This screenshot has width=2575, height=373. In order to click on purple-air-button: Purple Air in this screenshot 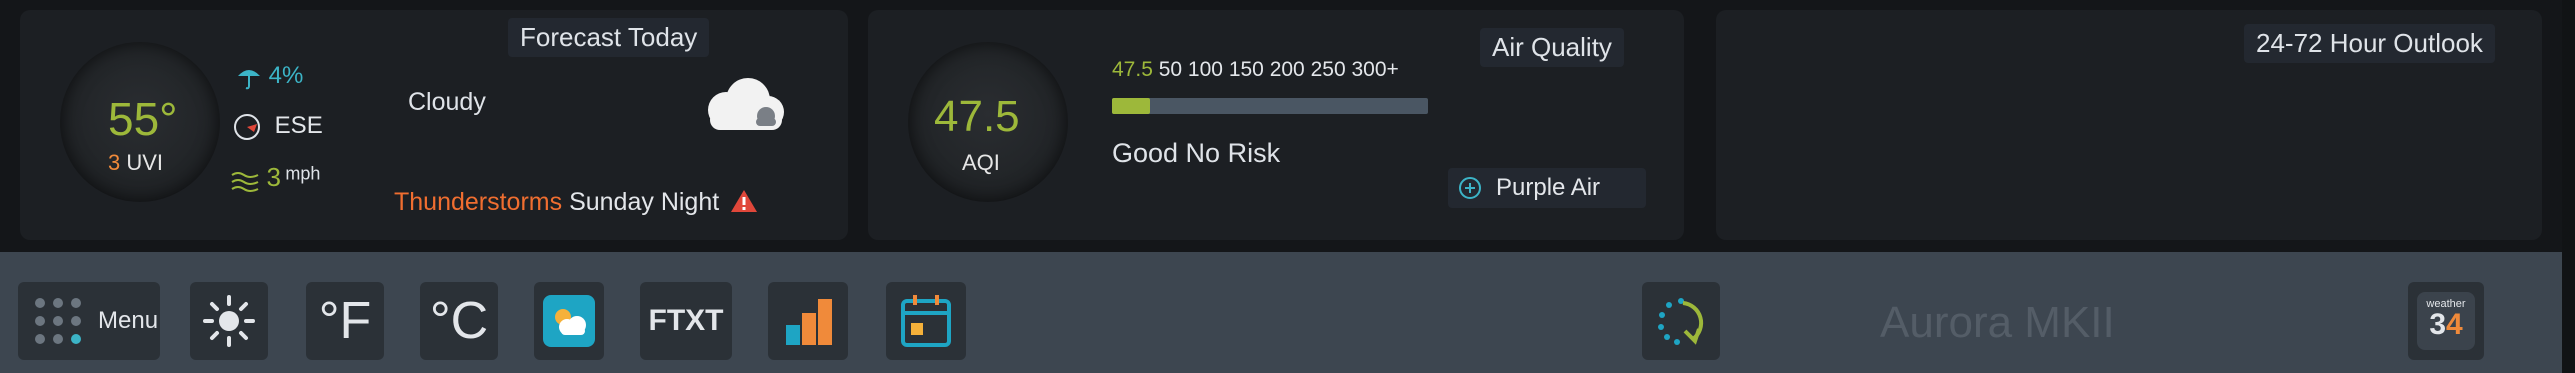, I will do `click(1547, 188)`.